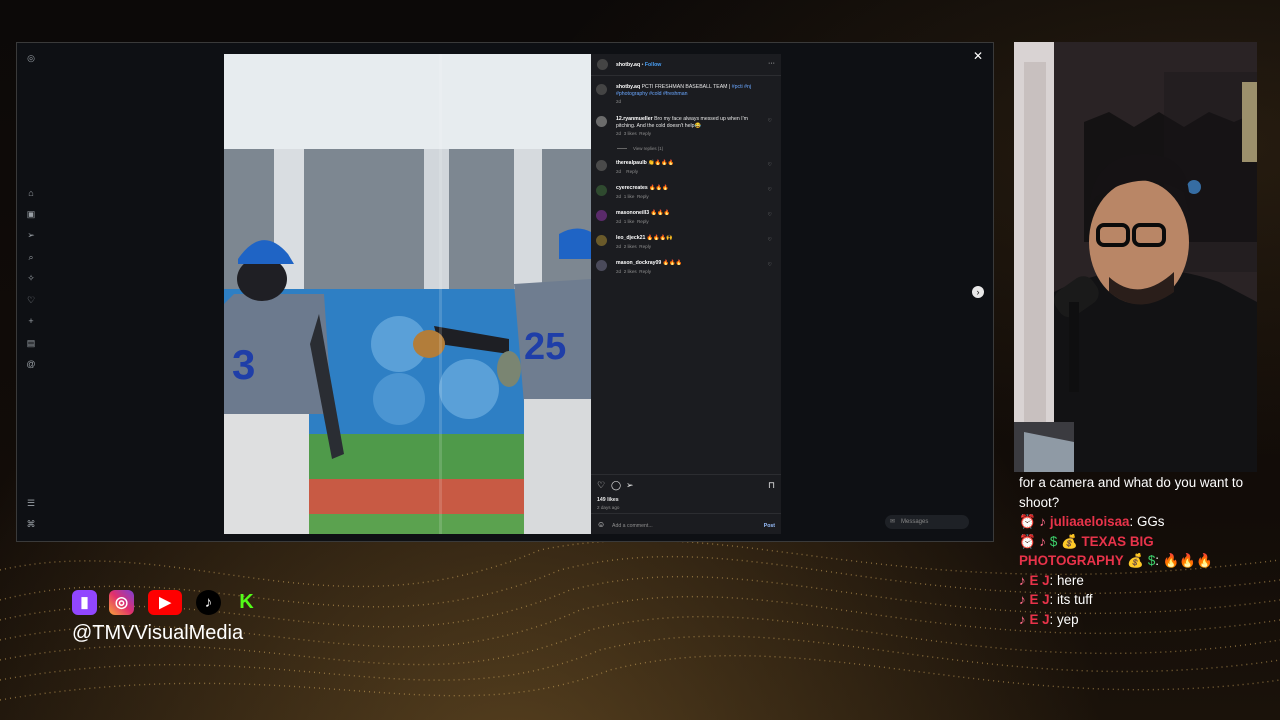 This screenshot has height=720, width=1280. Describe the element at coordinates (31, 524) in the screenshot. I see `also-from-meta-icon: ⌘` at that location.